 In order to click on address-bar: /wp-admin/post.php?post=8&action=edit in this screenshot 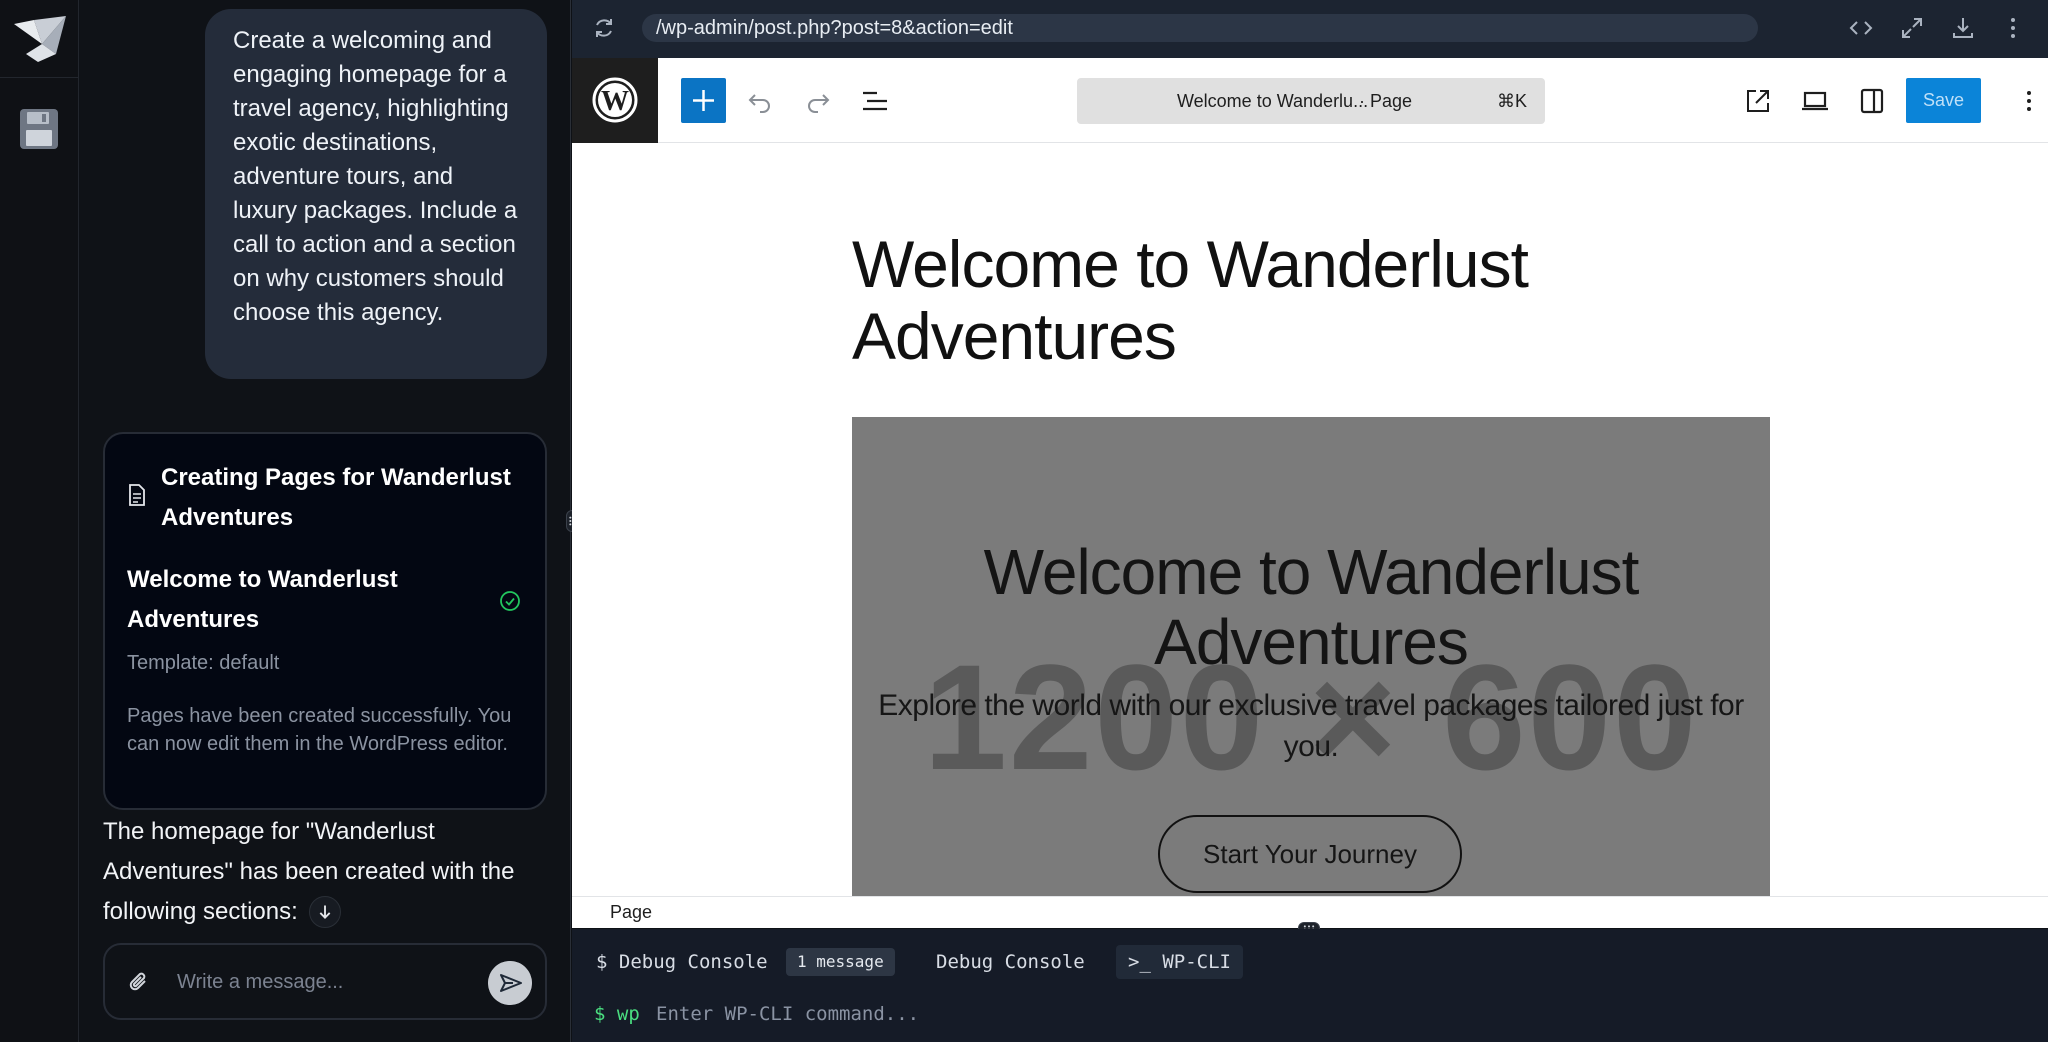, I will do `click(1200, 28)`.